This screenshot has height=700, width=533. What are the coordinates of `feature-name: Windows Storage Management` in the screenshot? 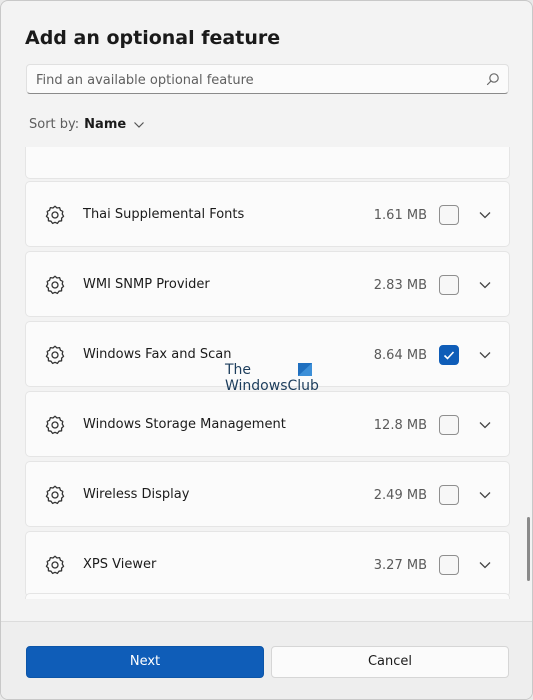 It's located at (184, 424).